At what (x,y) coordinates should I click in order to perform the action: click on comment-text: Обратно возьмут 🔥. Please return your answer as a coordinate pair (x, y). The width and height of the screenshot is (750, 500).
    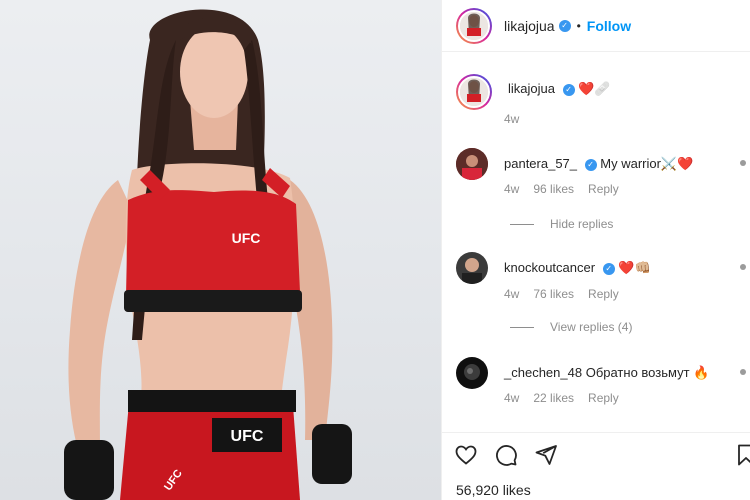
    Looking at the image, I should click on (647, 372).